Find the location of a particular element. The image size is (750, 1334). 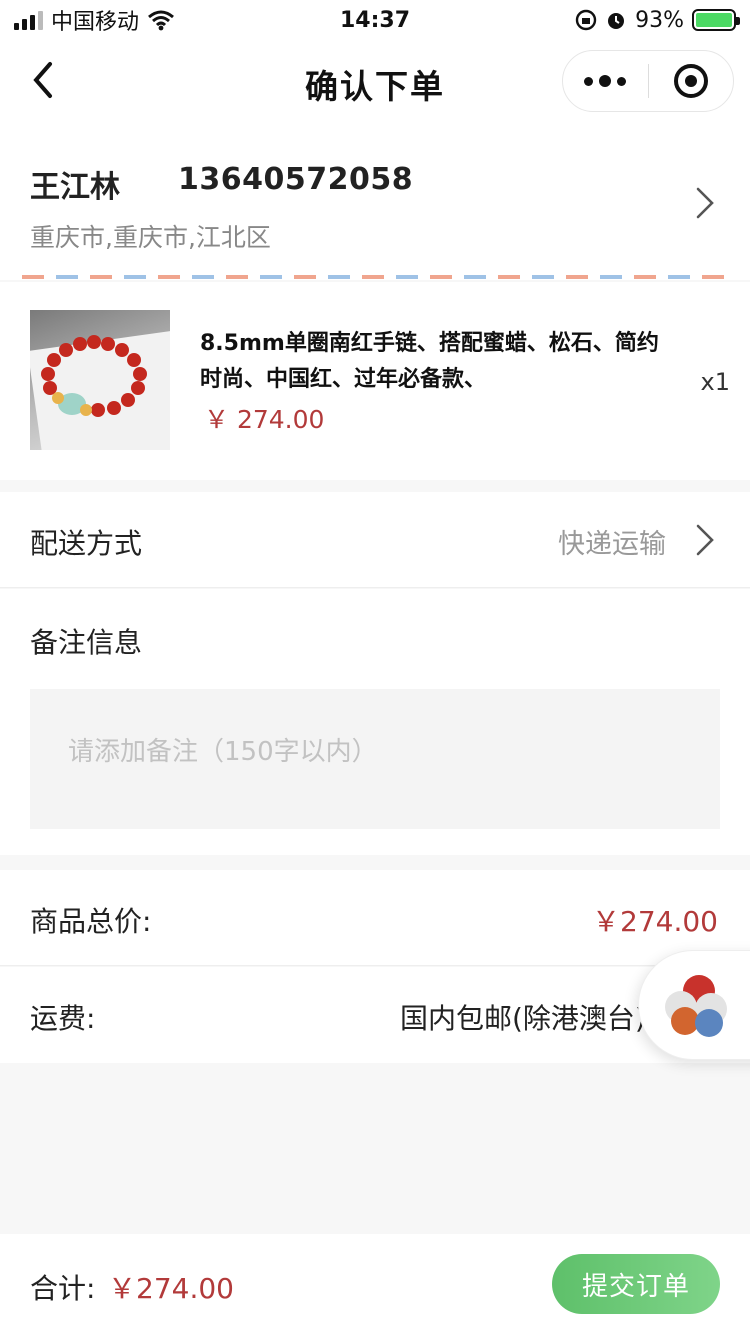

carrier-name: 中国移动 is located at coordinates (95, 22).